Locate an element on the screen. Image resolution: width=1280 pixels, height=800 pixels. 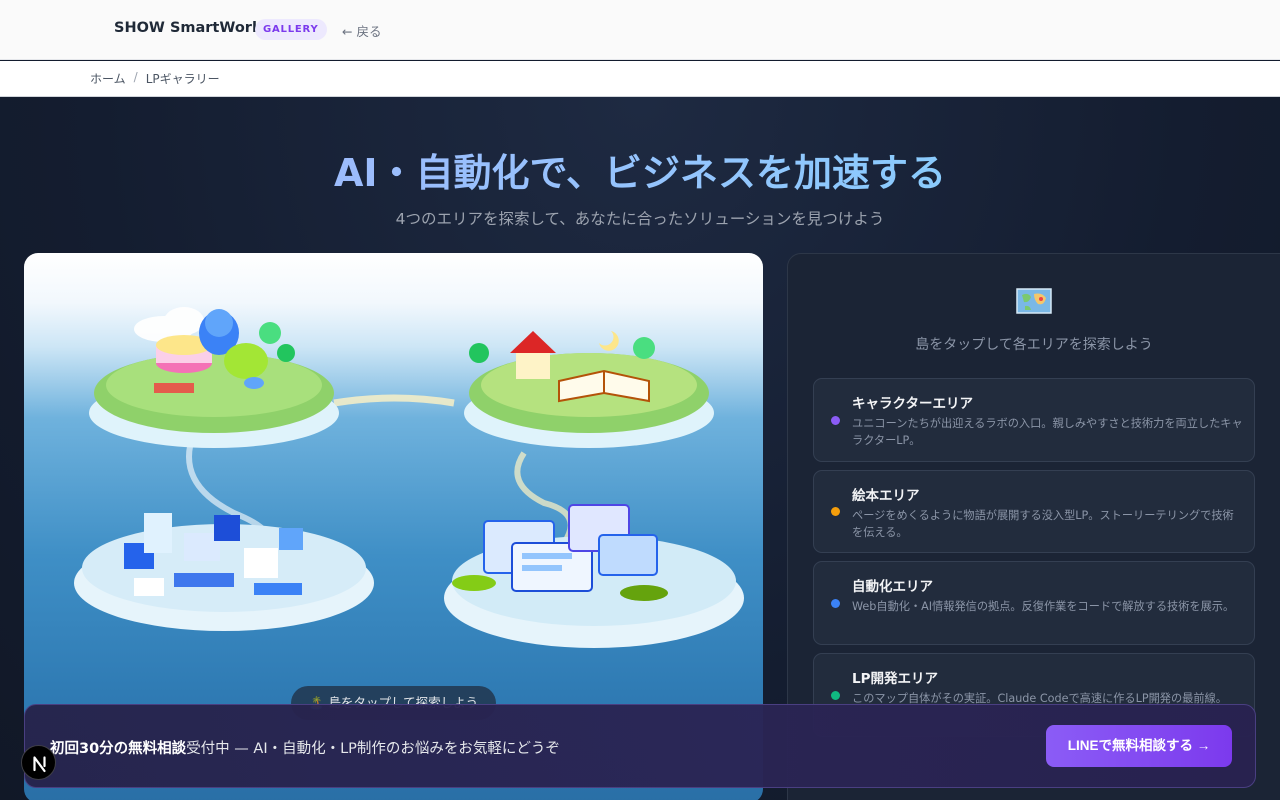
area-title: LP開発エリア is located at coordinates (895, 679).